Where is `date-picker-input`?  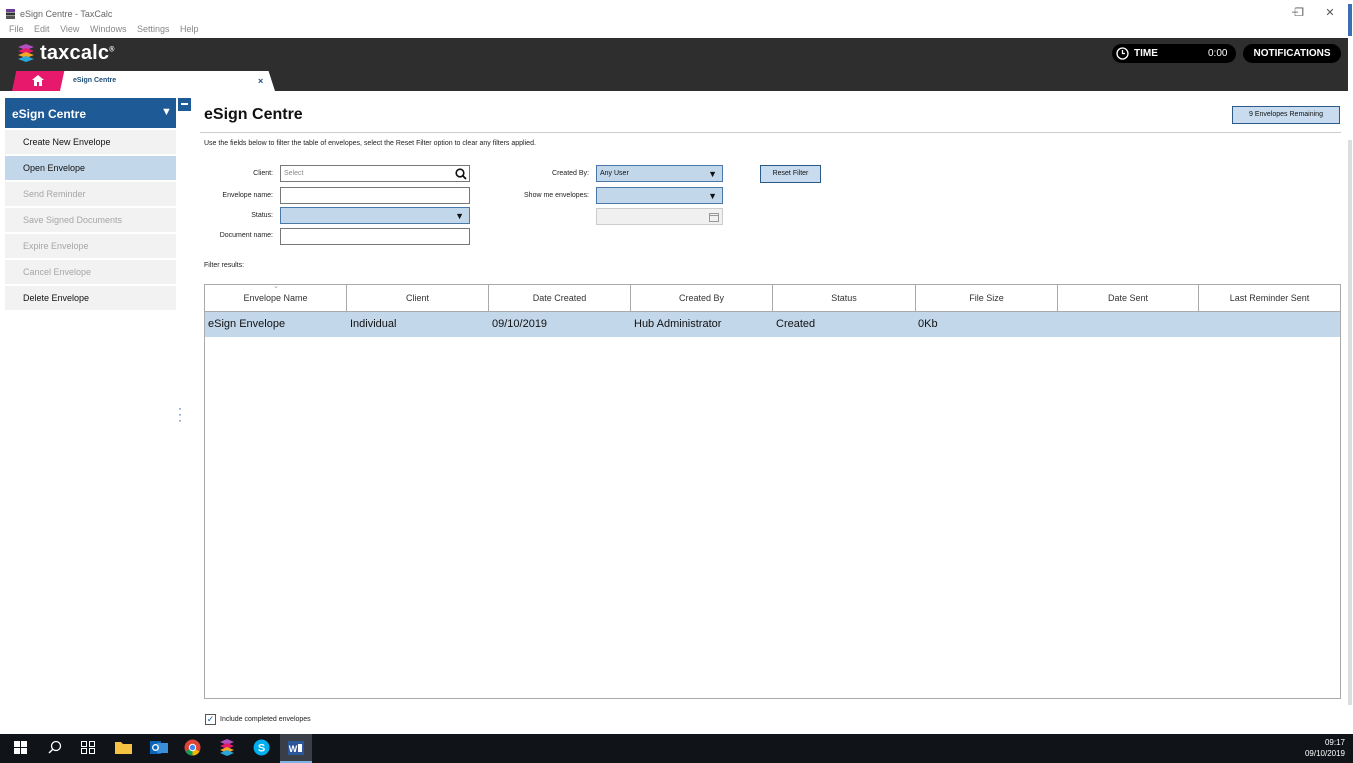 date-picker-input is located at coordinates (659, 216).